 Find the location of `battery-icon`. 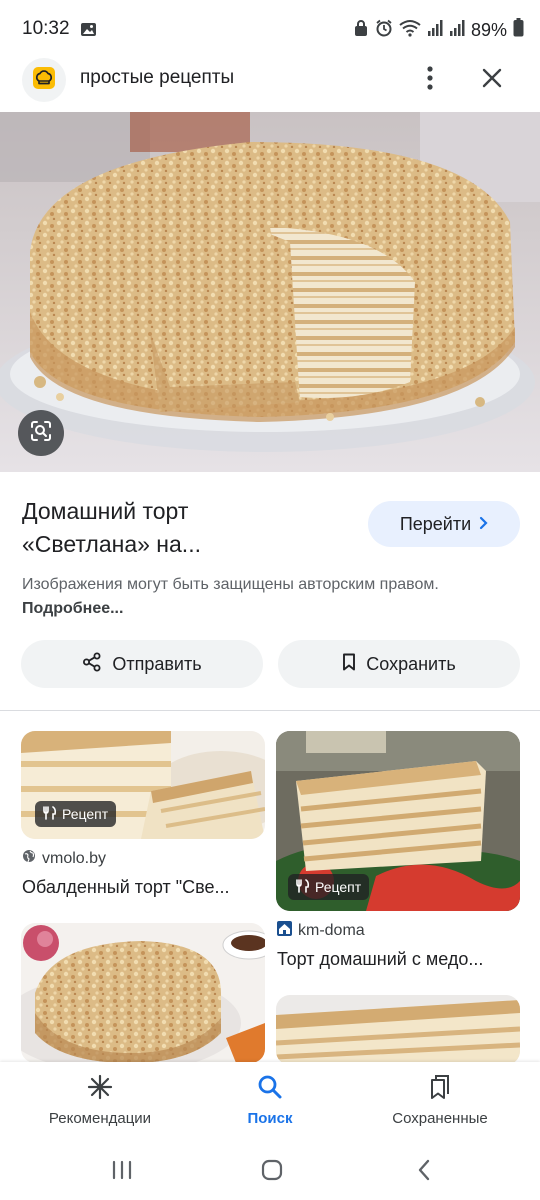

battery-icon is located at coordinates (518, 30).